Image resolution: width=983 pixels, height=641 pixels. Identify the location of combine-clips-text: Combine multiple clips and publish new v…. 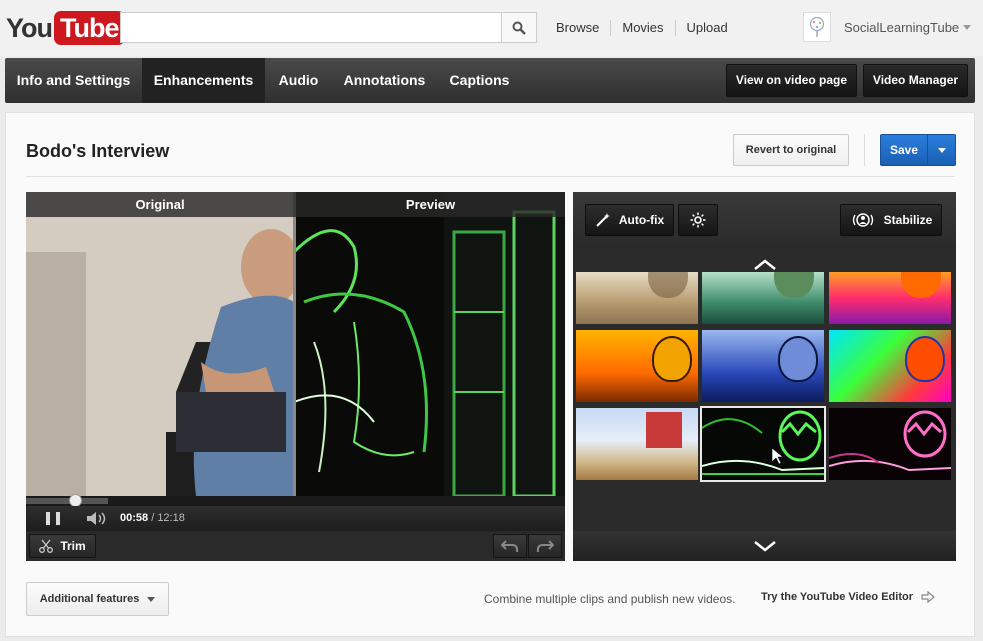
(610, 599).